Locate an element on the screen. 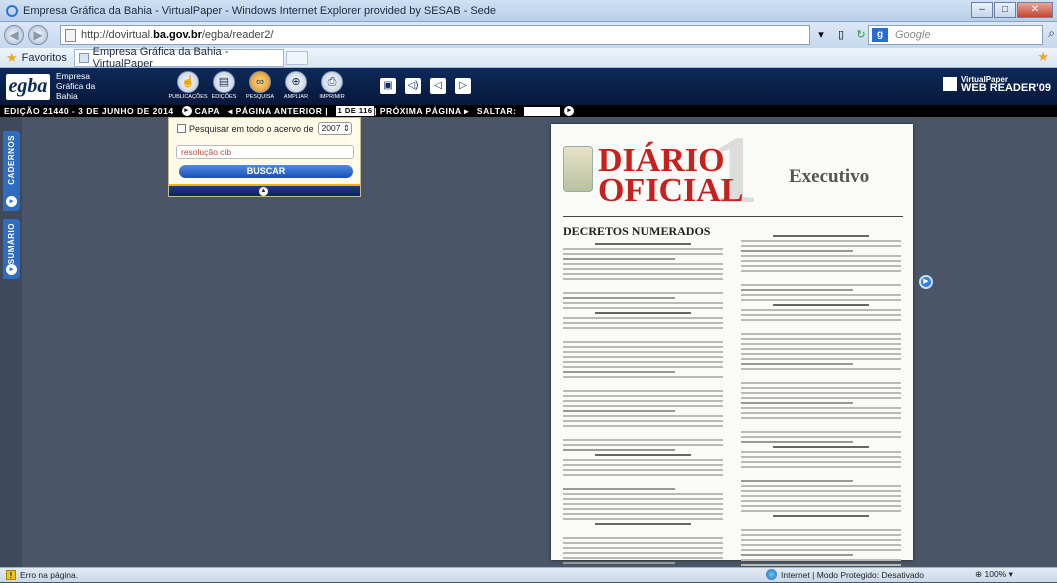  next-page-link: | PRÓXIMA PÁGINA ▸ is located at coordinates (421, 111).